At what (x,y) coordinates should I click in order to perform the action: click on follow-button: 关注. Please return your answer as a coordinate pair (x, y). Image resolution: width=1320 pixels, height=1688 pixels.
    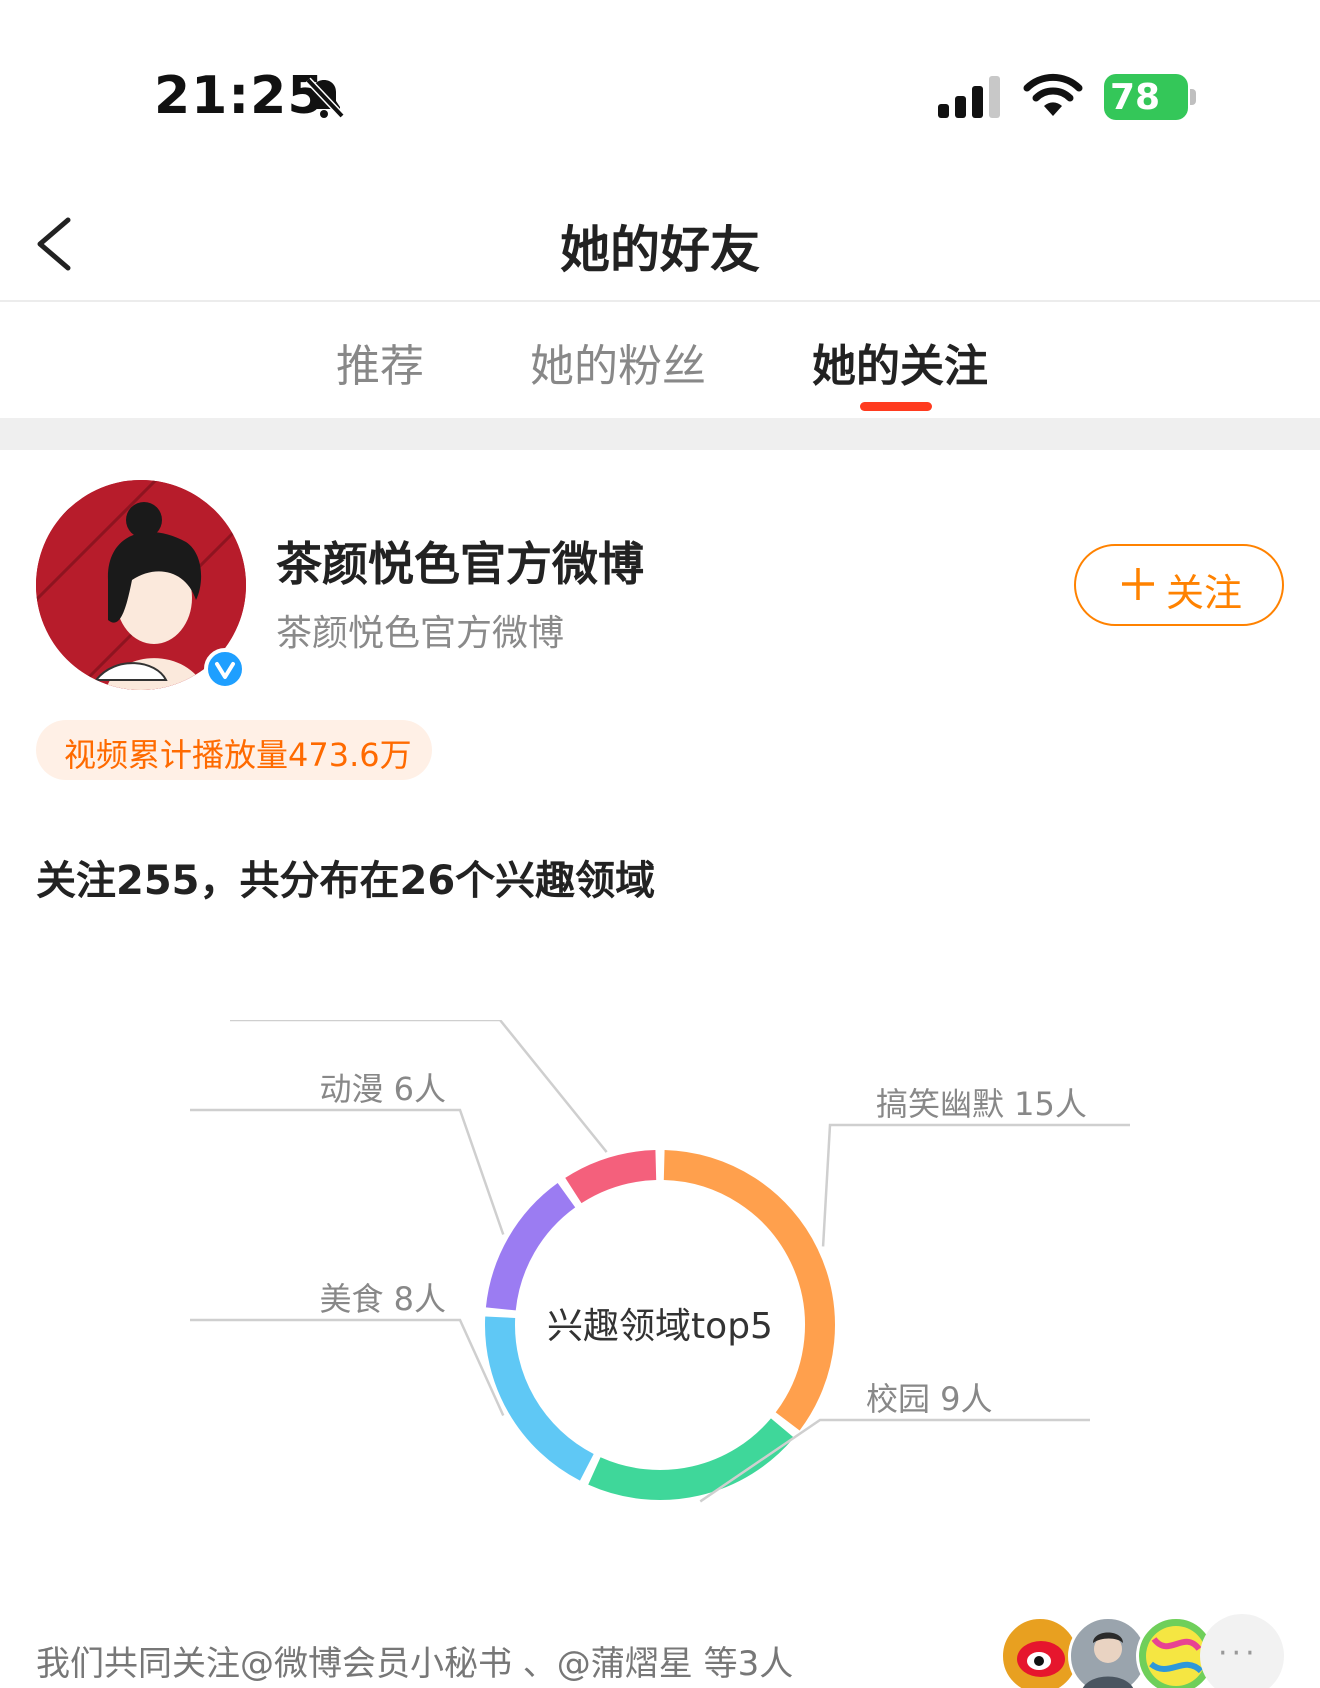
    Looking at the image, I should click on (1179, 585).